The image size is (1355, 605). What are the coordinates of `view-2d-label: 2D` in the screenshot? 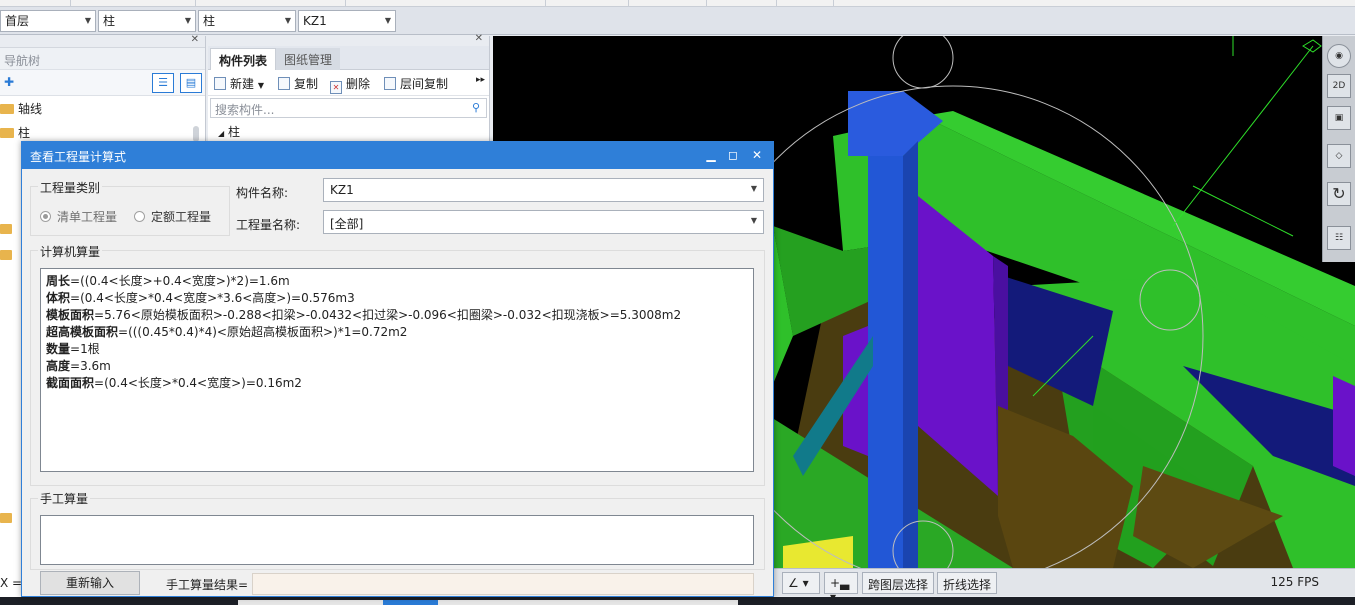 It's located at (1339, 86).